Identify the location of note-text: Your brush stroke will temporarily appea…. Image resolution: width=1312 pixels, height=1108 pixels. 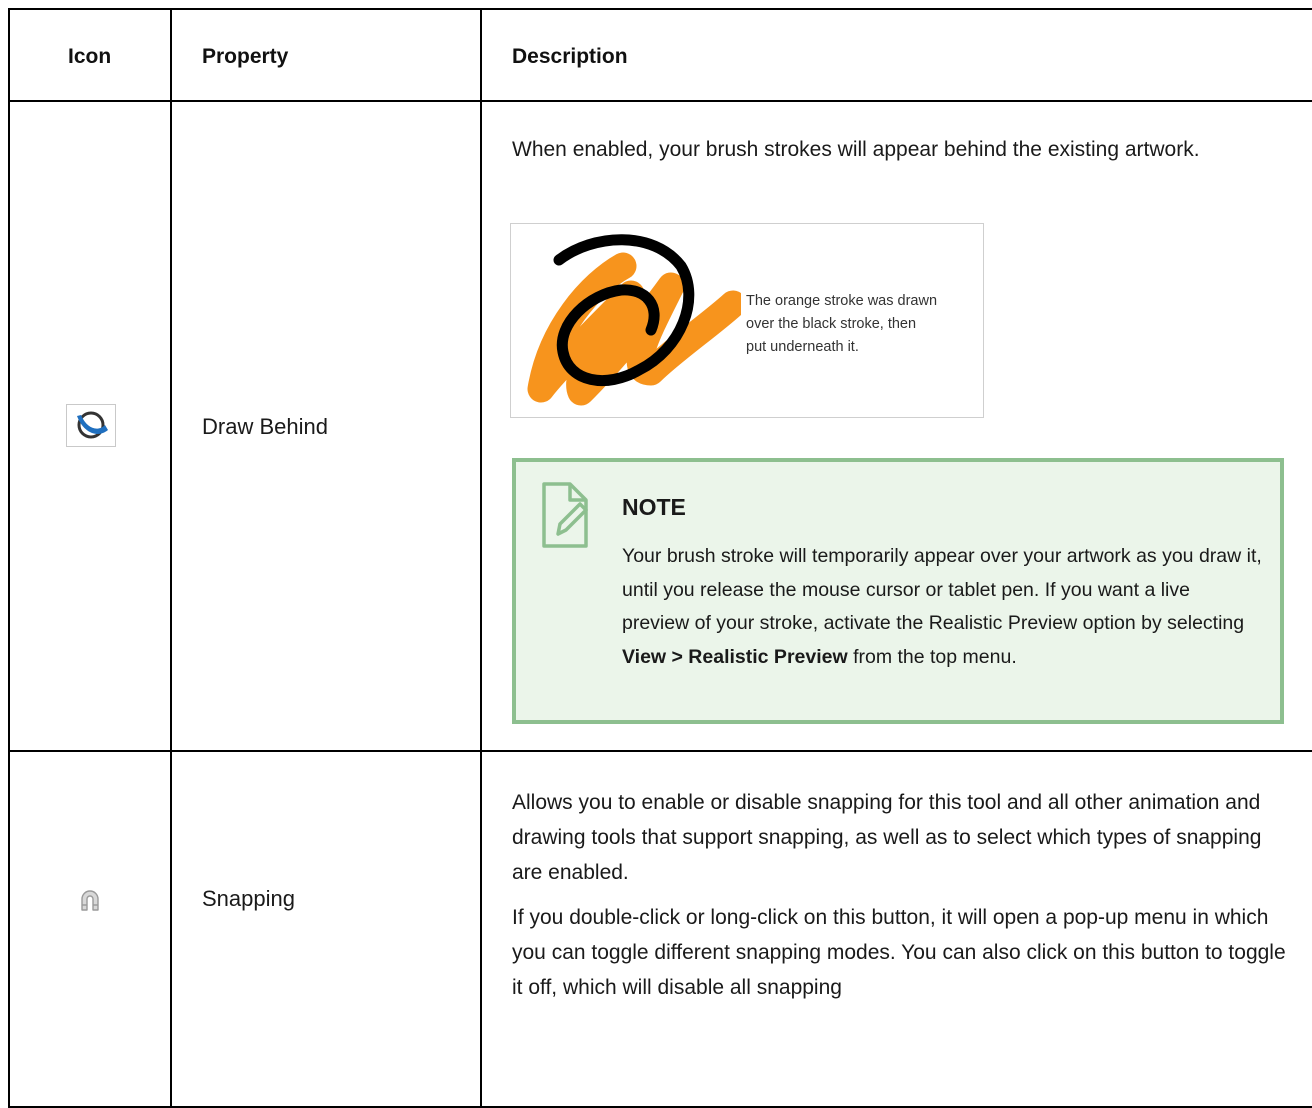
(942, 607).